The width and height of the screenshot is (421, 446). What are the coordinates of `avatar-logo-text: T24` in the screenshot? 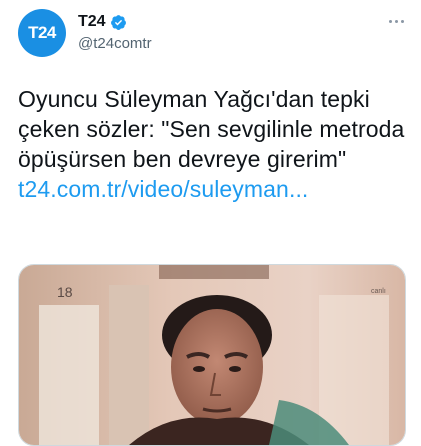 It's located at (42, 32).